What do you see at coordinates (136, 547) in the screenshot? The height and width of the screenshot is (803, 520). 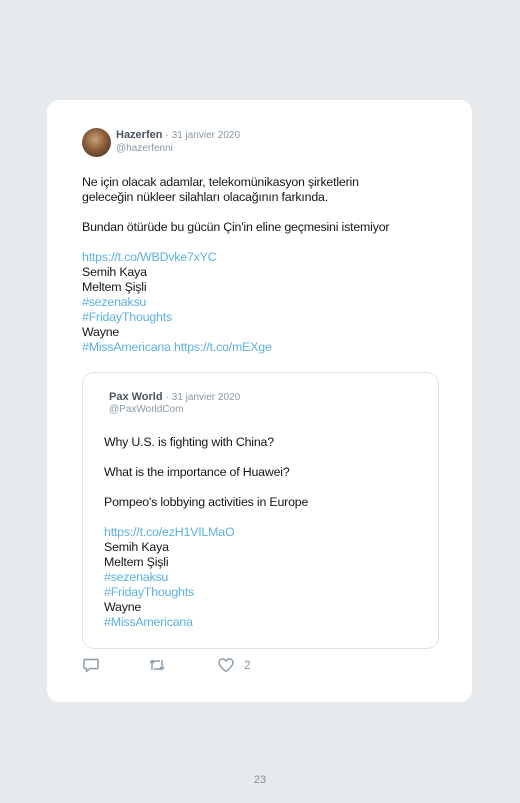 I see `quoted-text-line: Semih Kaya` at bounding box center [136, 547].